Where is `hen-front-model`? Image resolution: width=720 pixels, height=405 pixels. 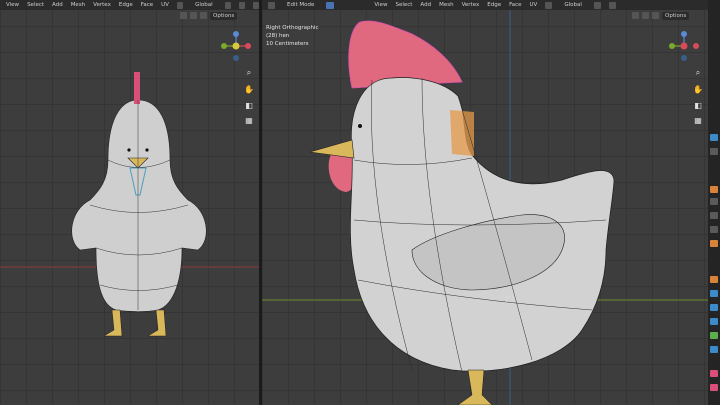
hen-front-model is located at coordinates (139, 204).